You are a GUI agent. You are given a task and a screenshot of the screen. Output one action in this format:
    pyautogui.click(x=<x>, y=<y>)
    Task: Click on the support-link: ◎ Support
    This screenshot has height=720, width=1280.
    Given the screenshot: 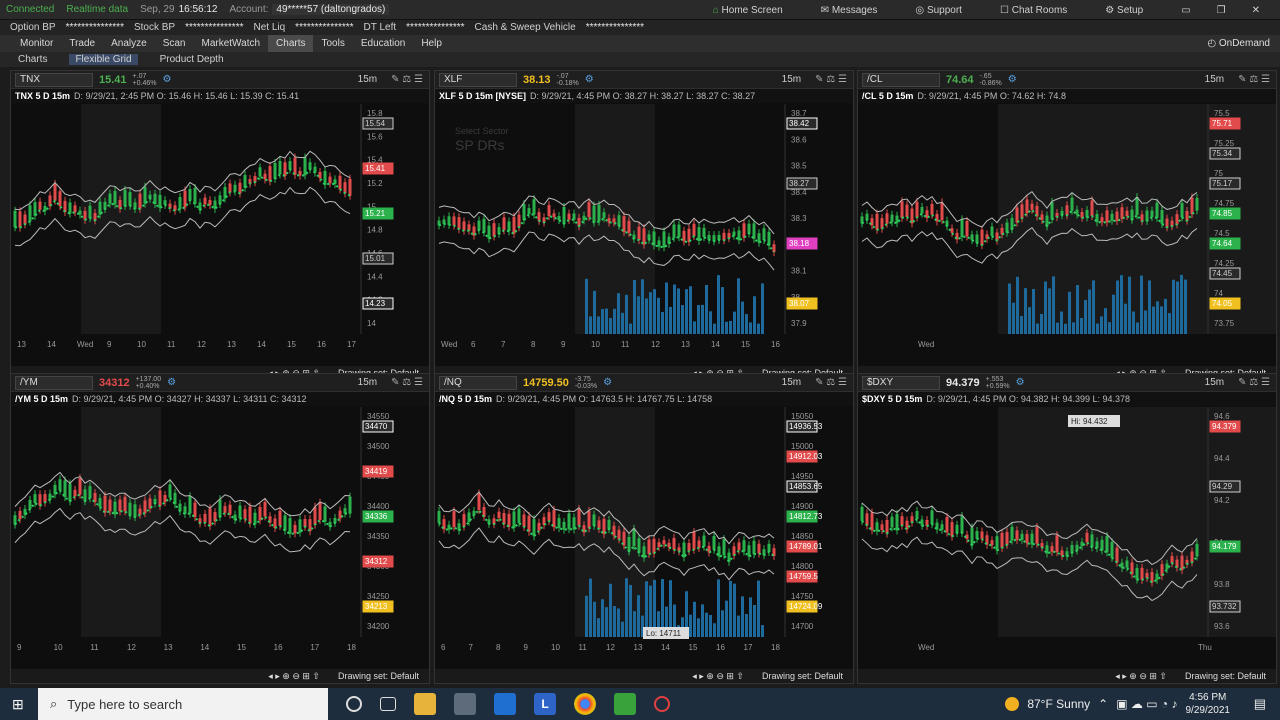 What is the action you would take?
    pyautogui.click(x=944, y=10)
    